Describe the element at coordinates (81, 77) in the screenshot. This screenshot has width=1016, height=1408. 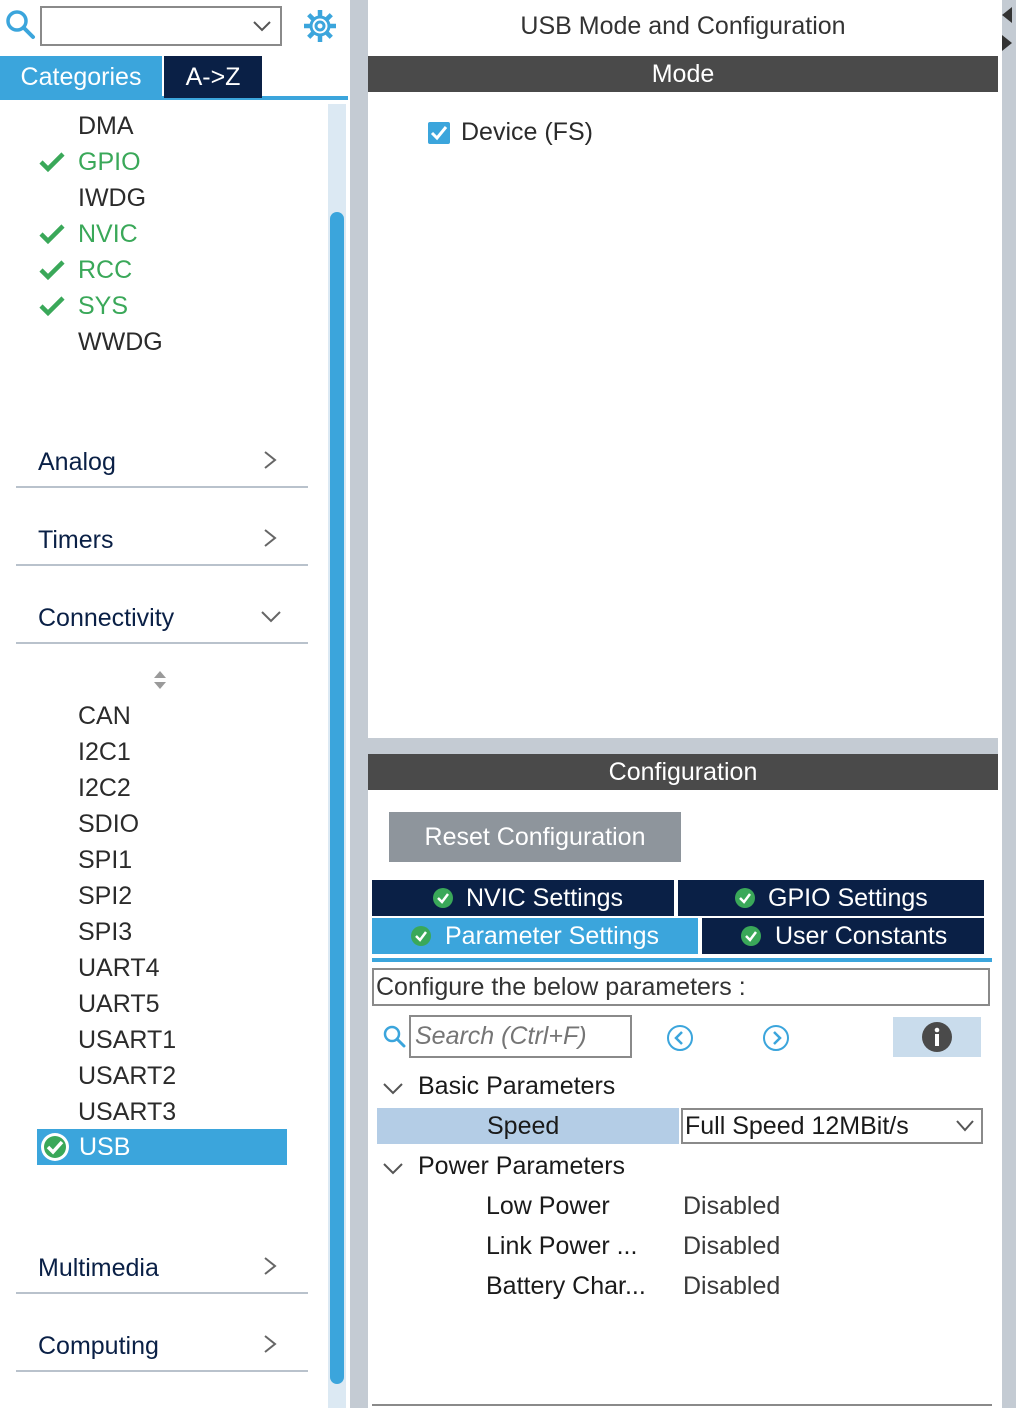
I see `tab-categories: Categories` at that location.